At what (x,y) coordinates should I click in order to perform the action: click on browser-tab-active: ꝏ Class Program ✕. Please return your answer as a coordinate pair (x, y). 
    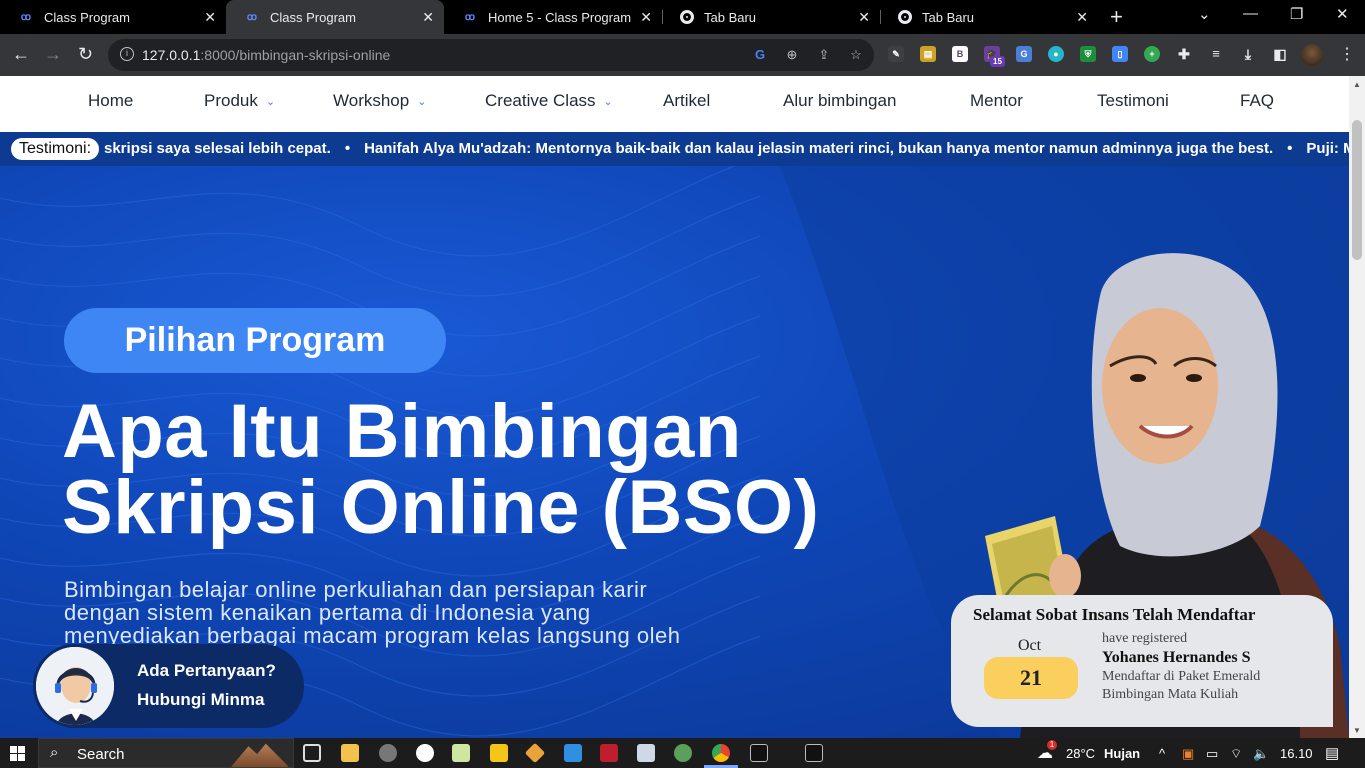
    Looking at the image, I should click on (335, 17).